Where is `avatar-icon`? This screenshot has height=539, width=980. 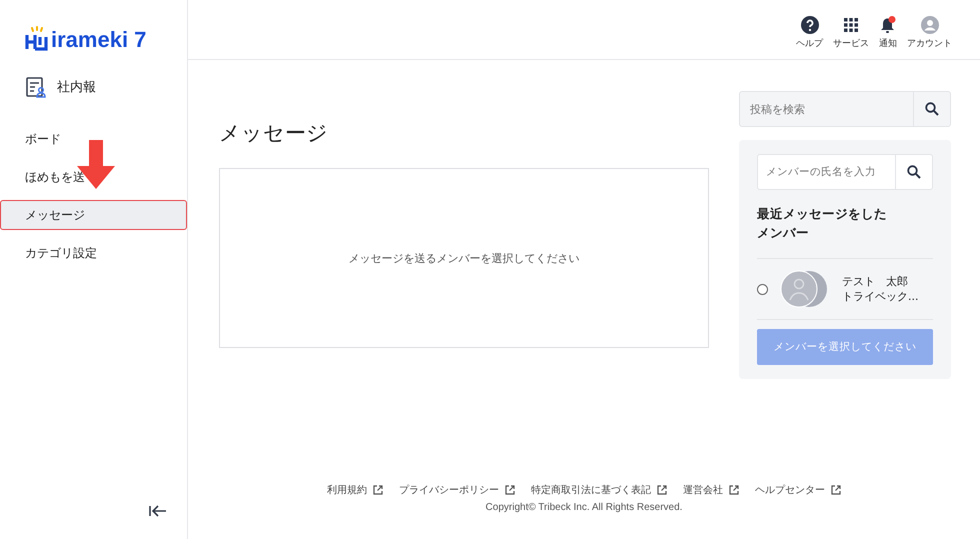
avatar-icon is located at coordinates (804, 289).